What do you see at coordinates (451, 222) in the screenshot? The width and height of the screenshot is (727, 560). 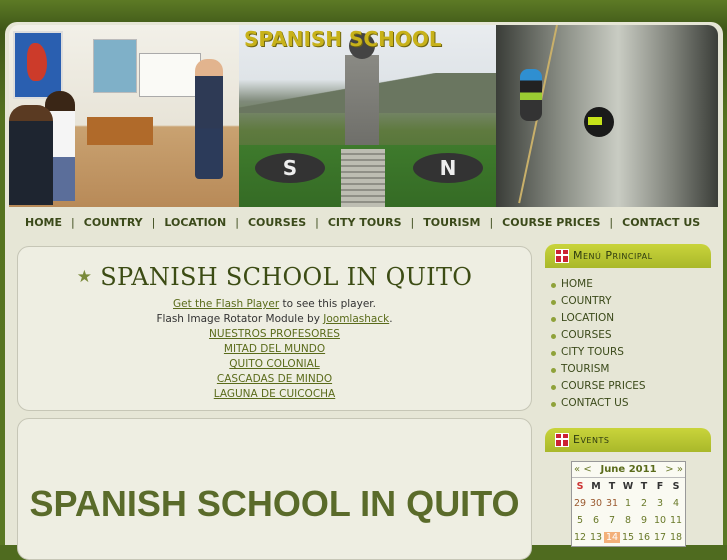 I see `nav-tourism: TOURISM` at bounding box center [451, 222].